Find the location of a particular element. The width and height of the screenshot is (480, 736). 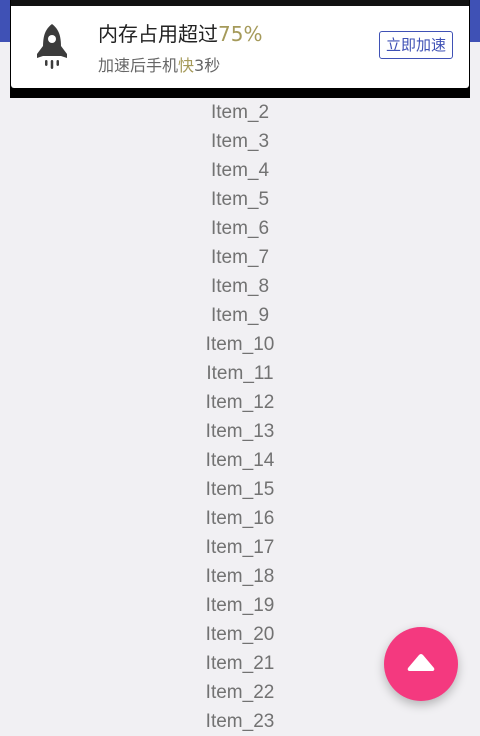

list-item: Item_14 is located at coordinates (240, 460).